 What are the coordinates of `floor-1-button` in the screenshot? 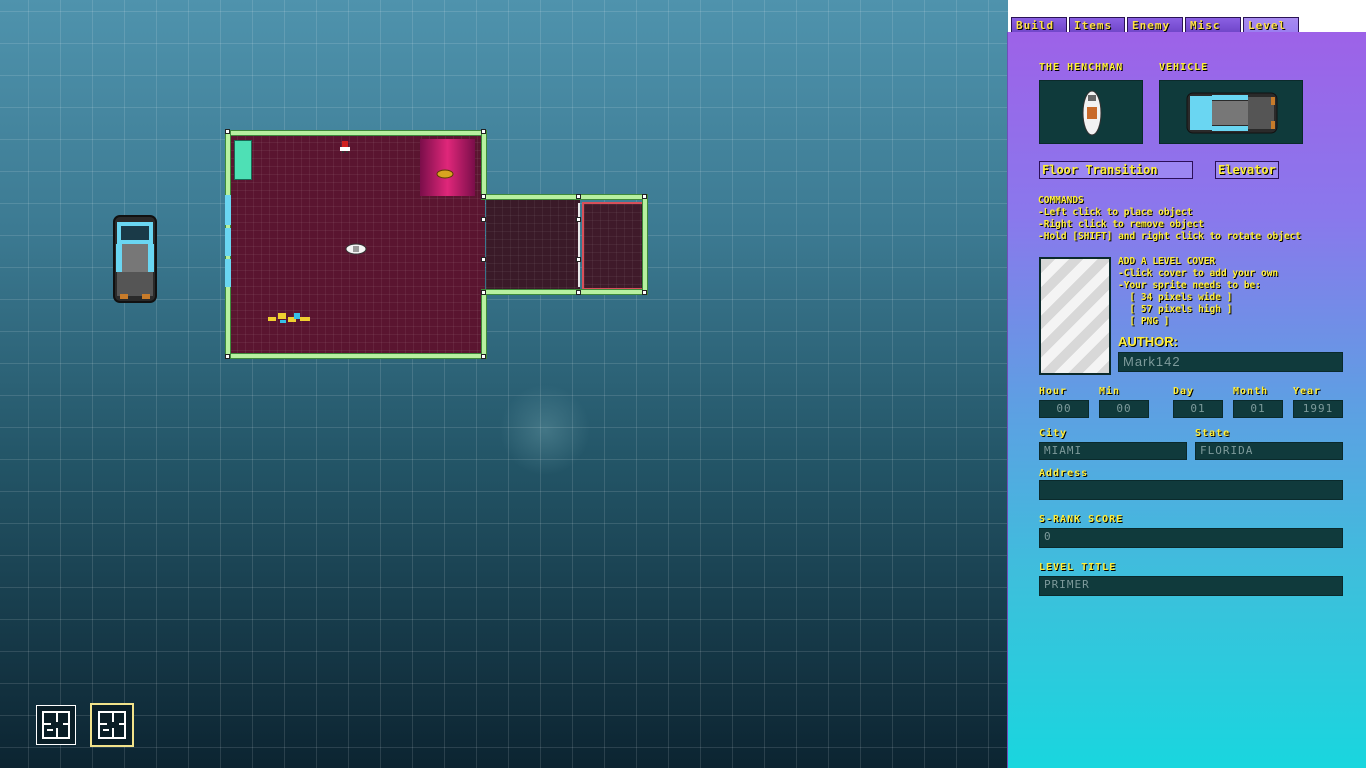 It's located at (56, 725).